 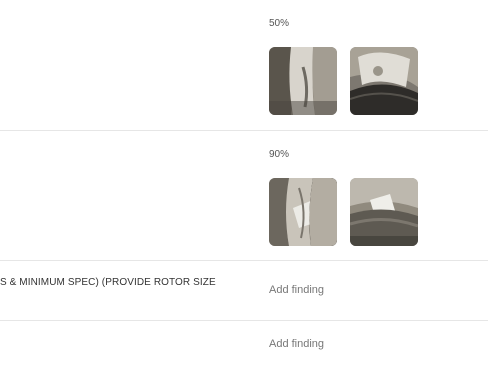 What do you see at coordinates (108, 282) in the screenshot?
I see `checklist-item-label: S & MINIMUM SPEC) (PROVIDE ROTOR SIZE` at bounding box center [108, 282].